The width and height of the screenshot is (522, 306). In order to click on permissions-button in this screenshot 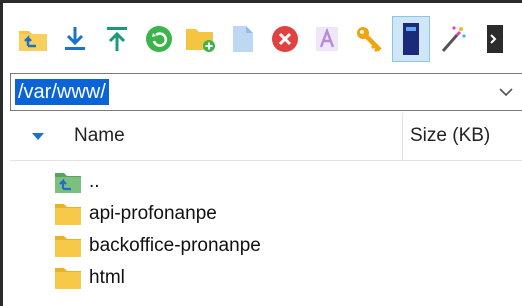, I will do `click(369, 39)`.